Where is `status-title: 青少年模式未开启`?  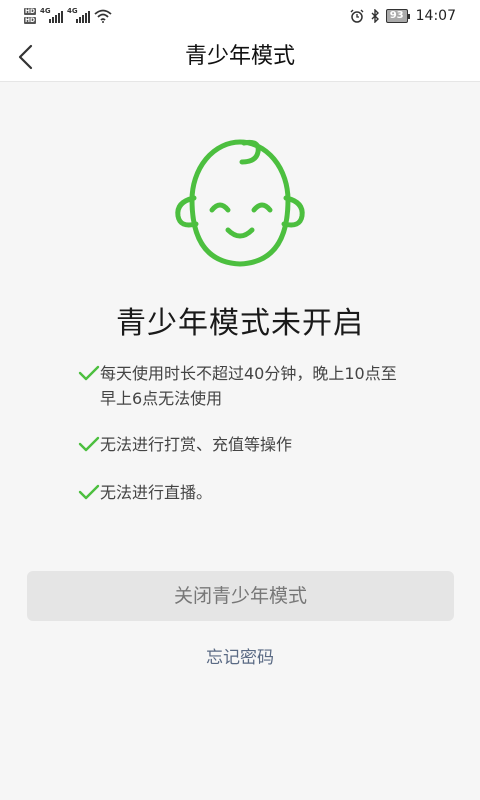 status-title: 青少年模式未开启 is located at coordinates (240, 323).